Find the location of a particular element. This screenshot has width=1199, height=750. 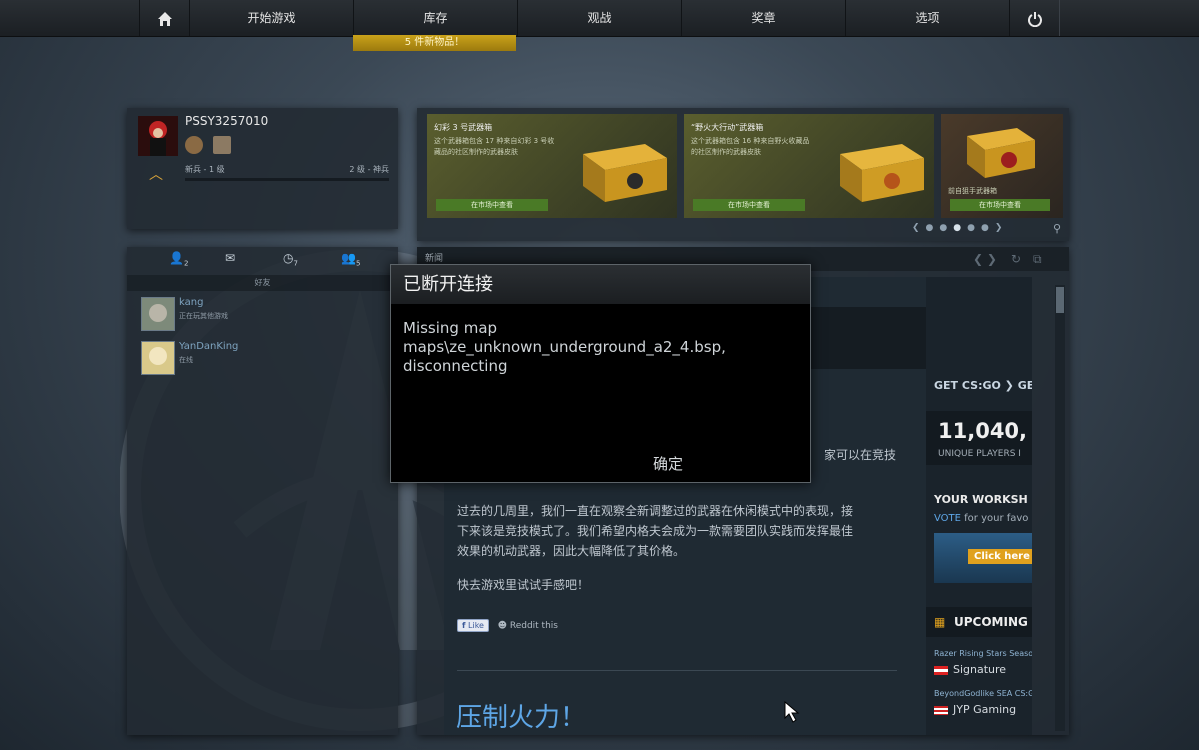

refresh-icon: ↻ is located at coordinates (1016, 259).